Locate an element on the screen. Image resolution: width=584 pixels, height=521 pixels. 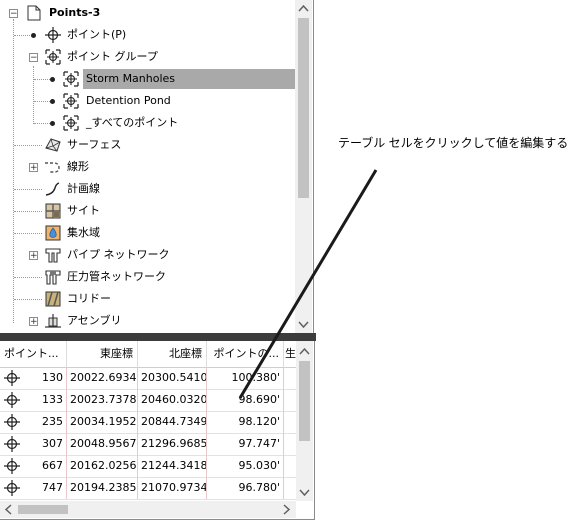
callout-leader-line is located at coordinates (308, 284).